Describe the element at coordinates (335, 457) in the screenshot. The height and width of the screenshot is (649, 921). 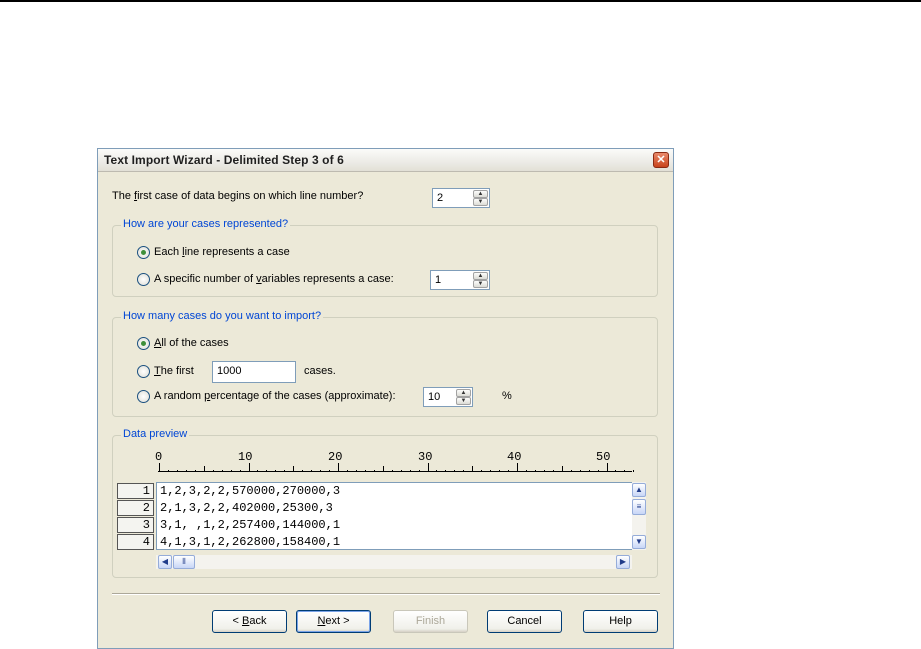
I see `ruler-label: 20` at that location.